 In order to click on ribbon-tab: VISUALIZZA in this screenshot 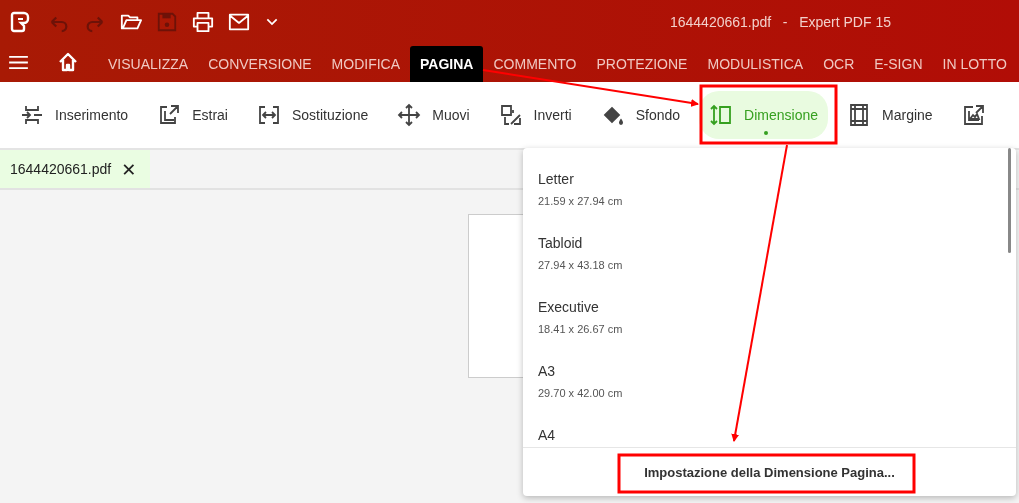, I will do `click(148, 64)`.